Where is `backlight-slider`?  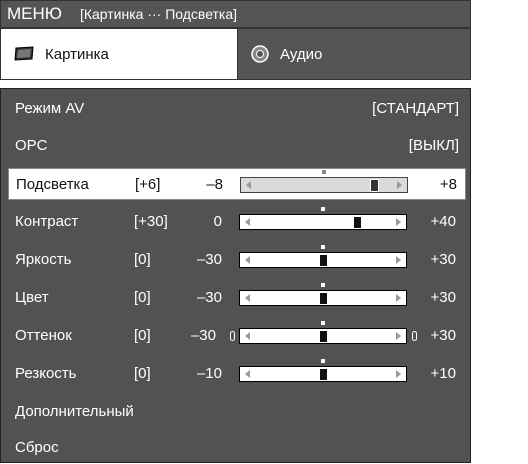 backlight-slider is located at coordinates (324, 185).